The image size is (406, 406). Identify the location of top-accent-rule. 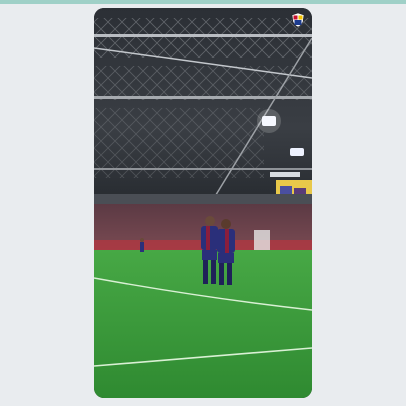
(203, 2).